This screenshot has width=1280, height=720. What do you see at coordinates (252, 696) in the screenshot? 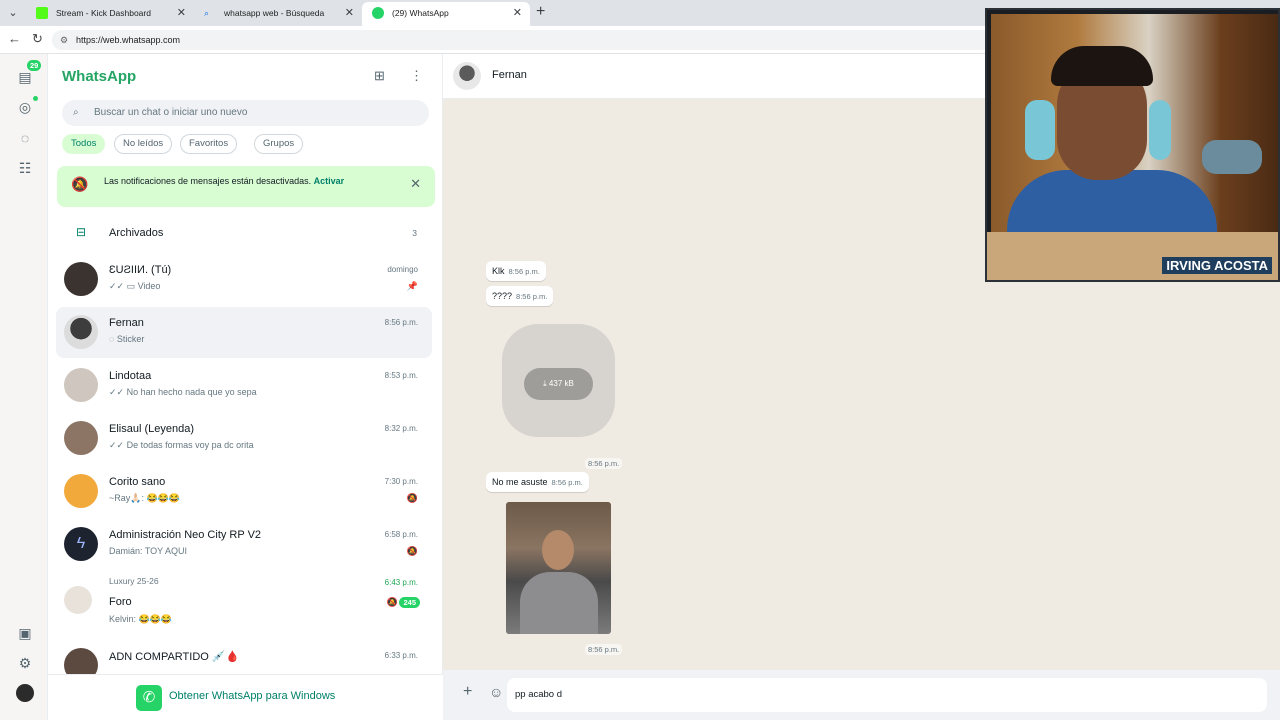
I see `get-app-label: Obtener WhatsApp para Windows` at bounding box center [252, 696].